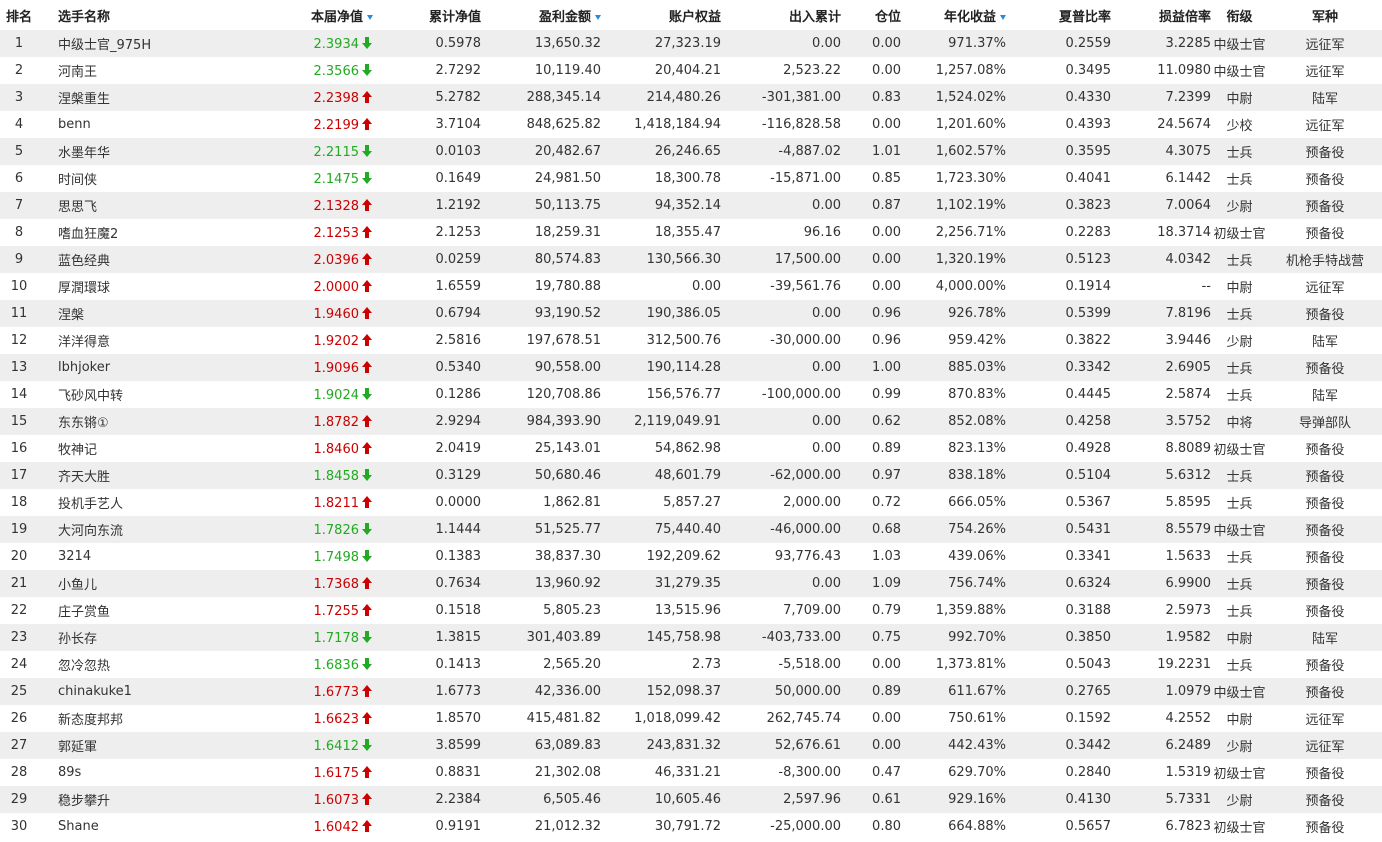 This screenshot has width=1382, height=842. I want to click on player-name-link: 东东锵①, so click(125, 421).